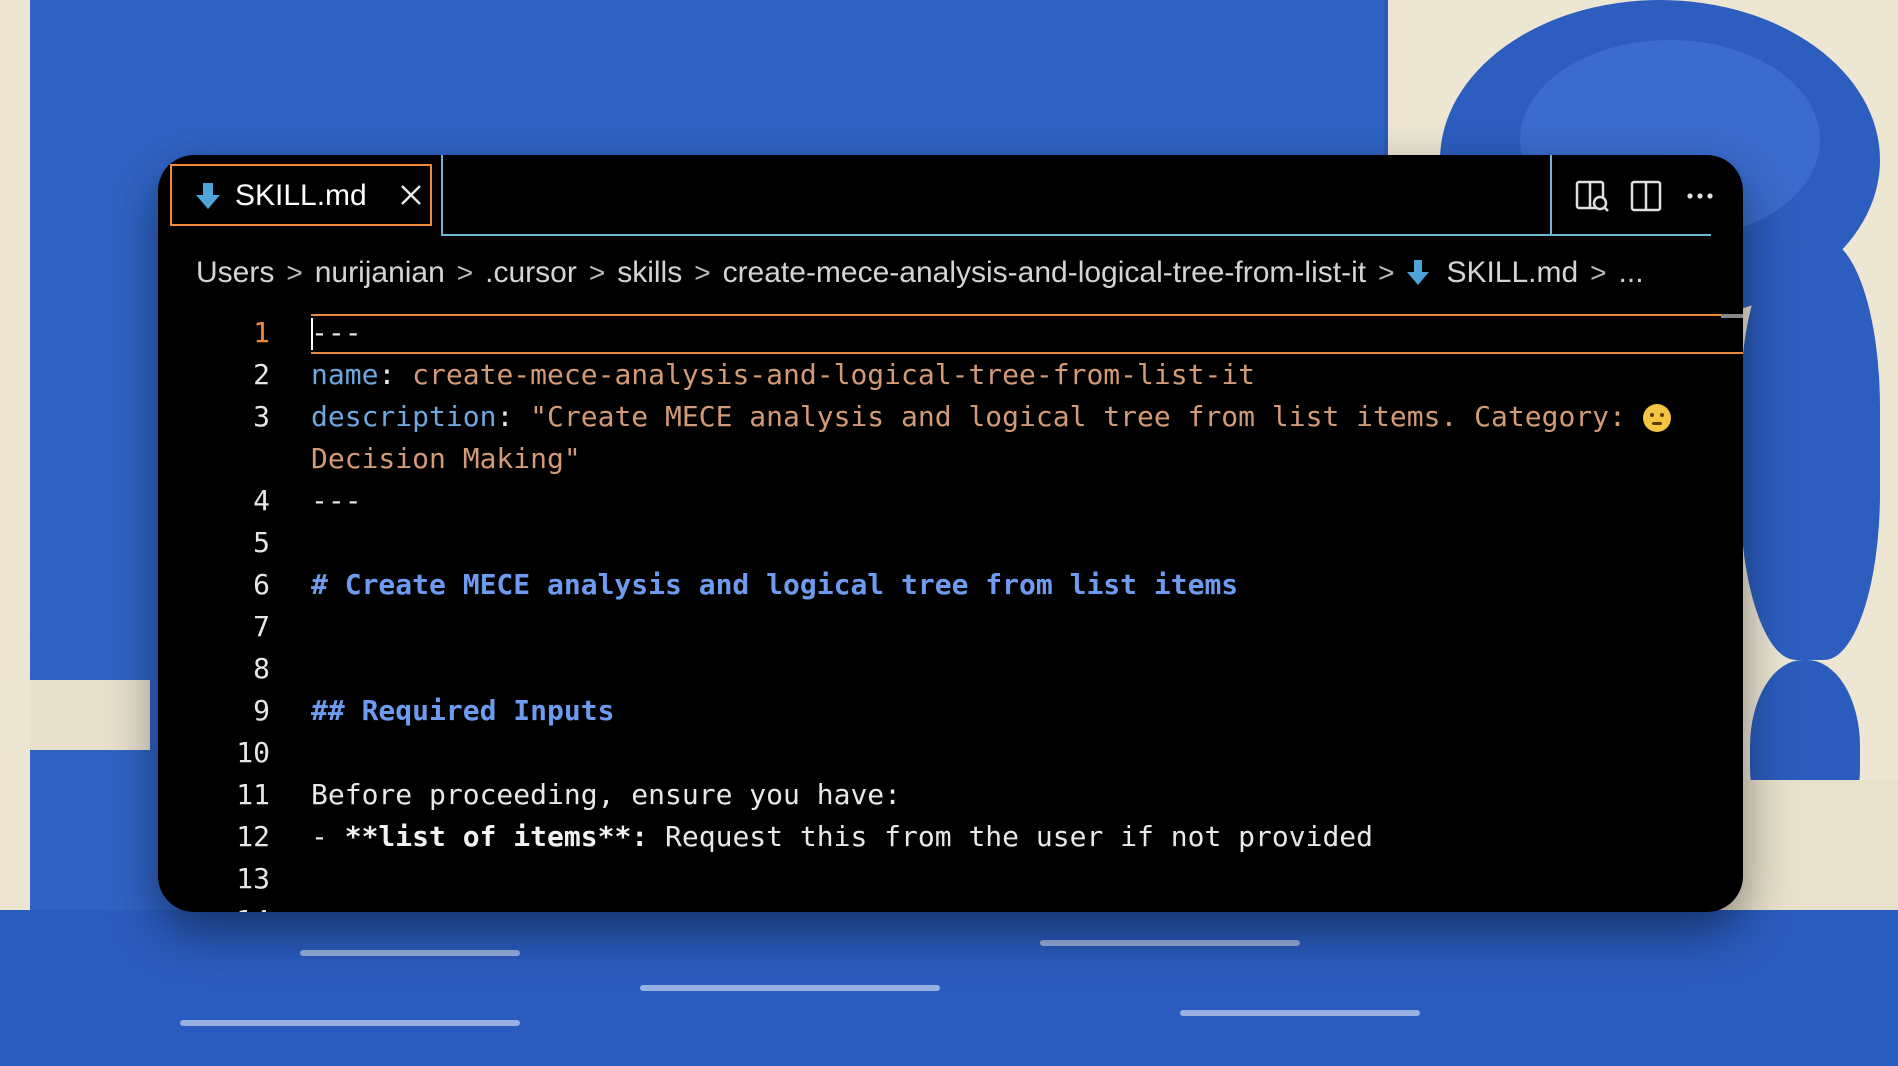 The image size is (1898, 1066). Describe the element at coordinates (1551, 195) in the screenshot. I see `actions-separator` at that location.